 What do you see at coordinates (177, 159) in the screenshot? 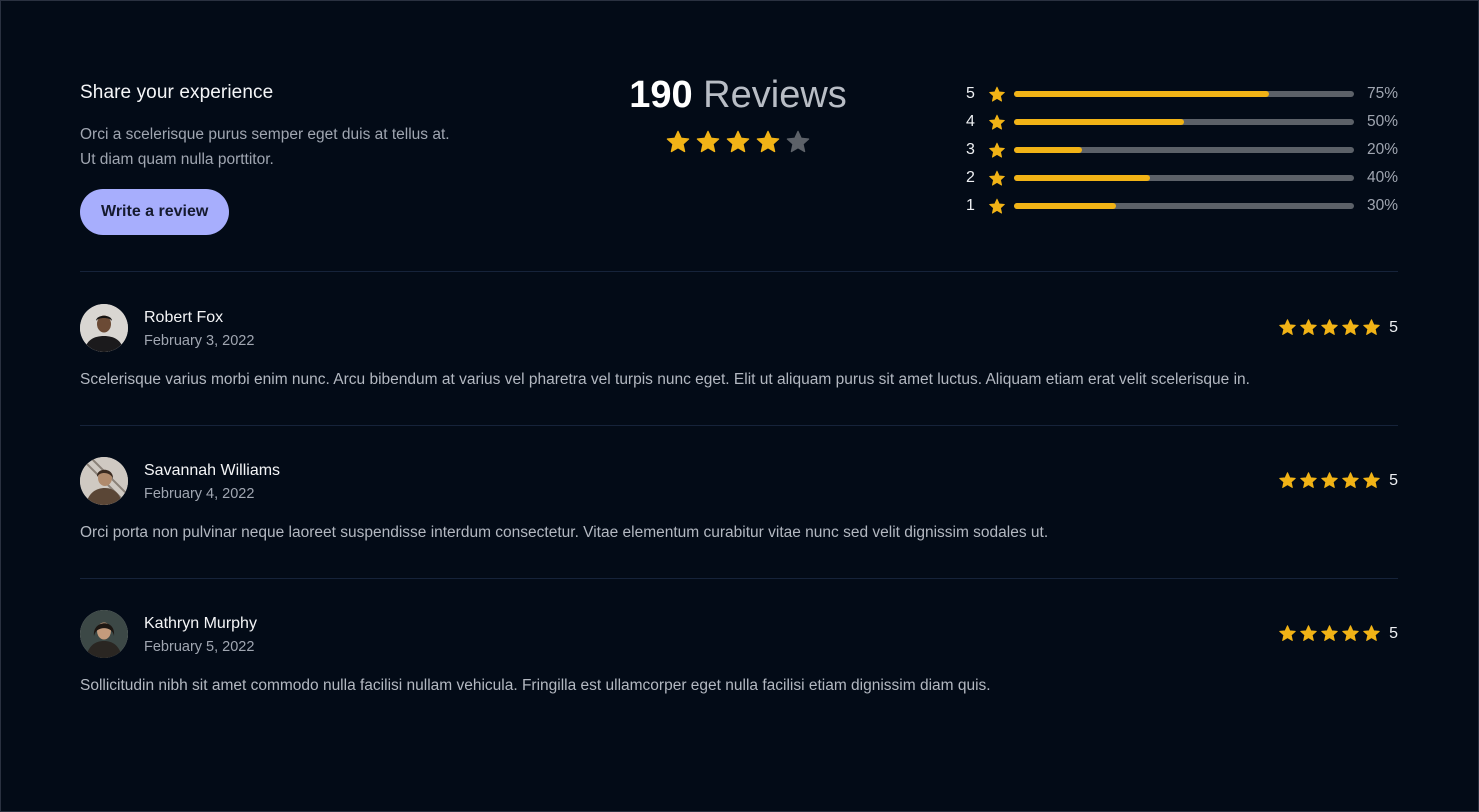
I see `share-description-line: Ut diam quam nulla porttitor.` at bounding box center [177, 159].